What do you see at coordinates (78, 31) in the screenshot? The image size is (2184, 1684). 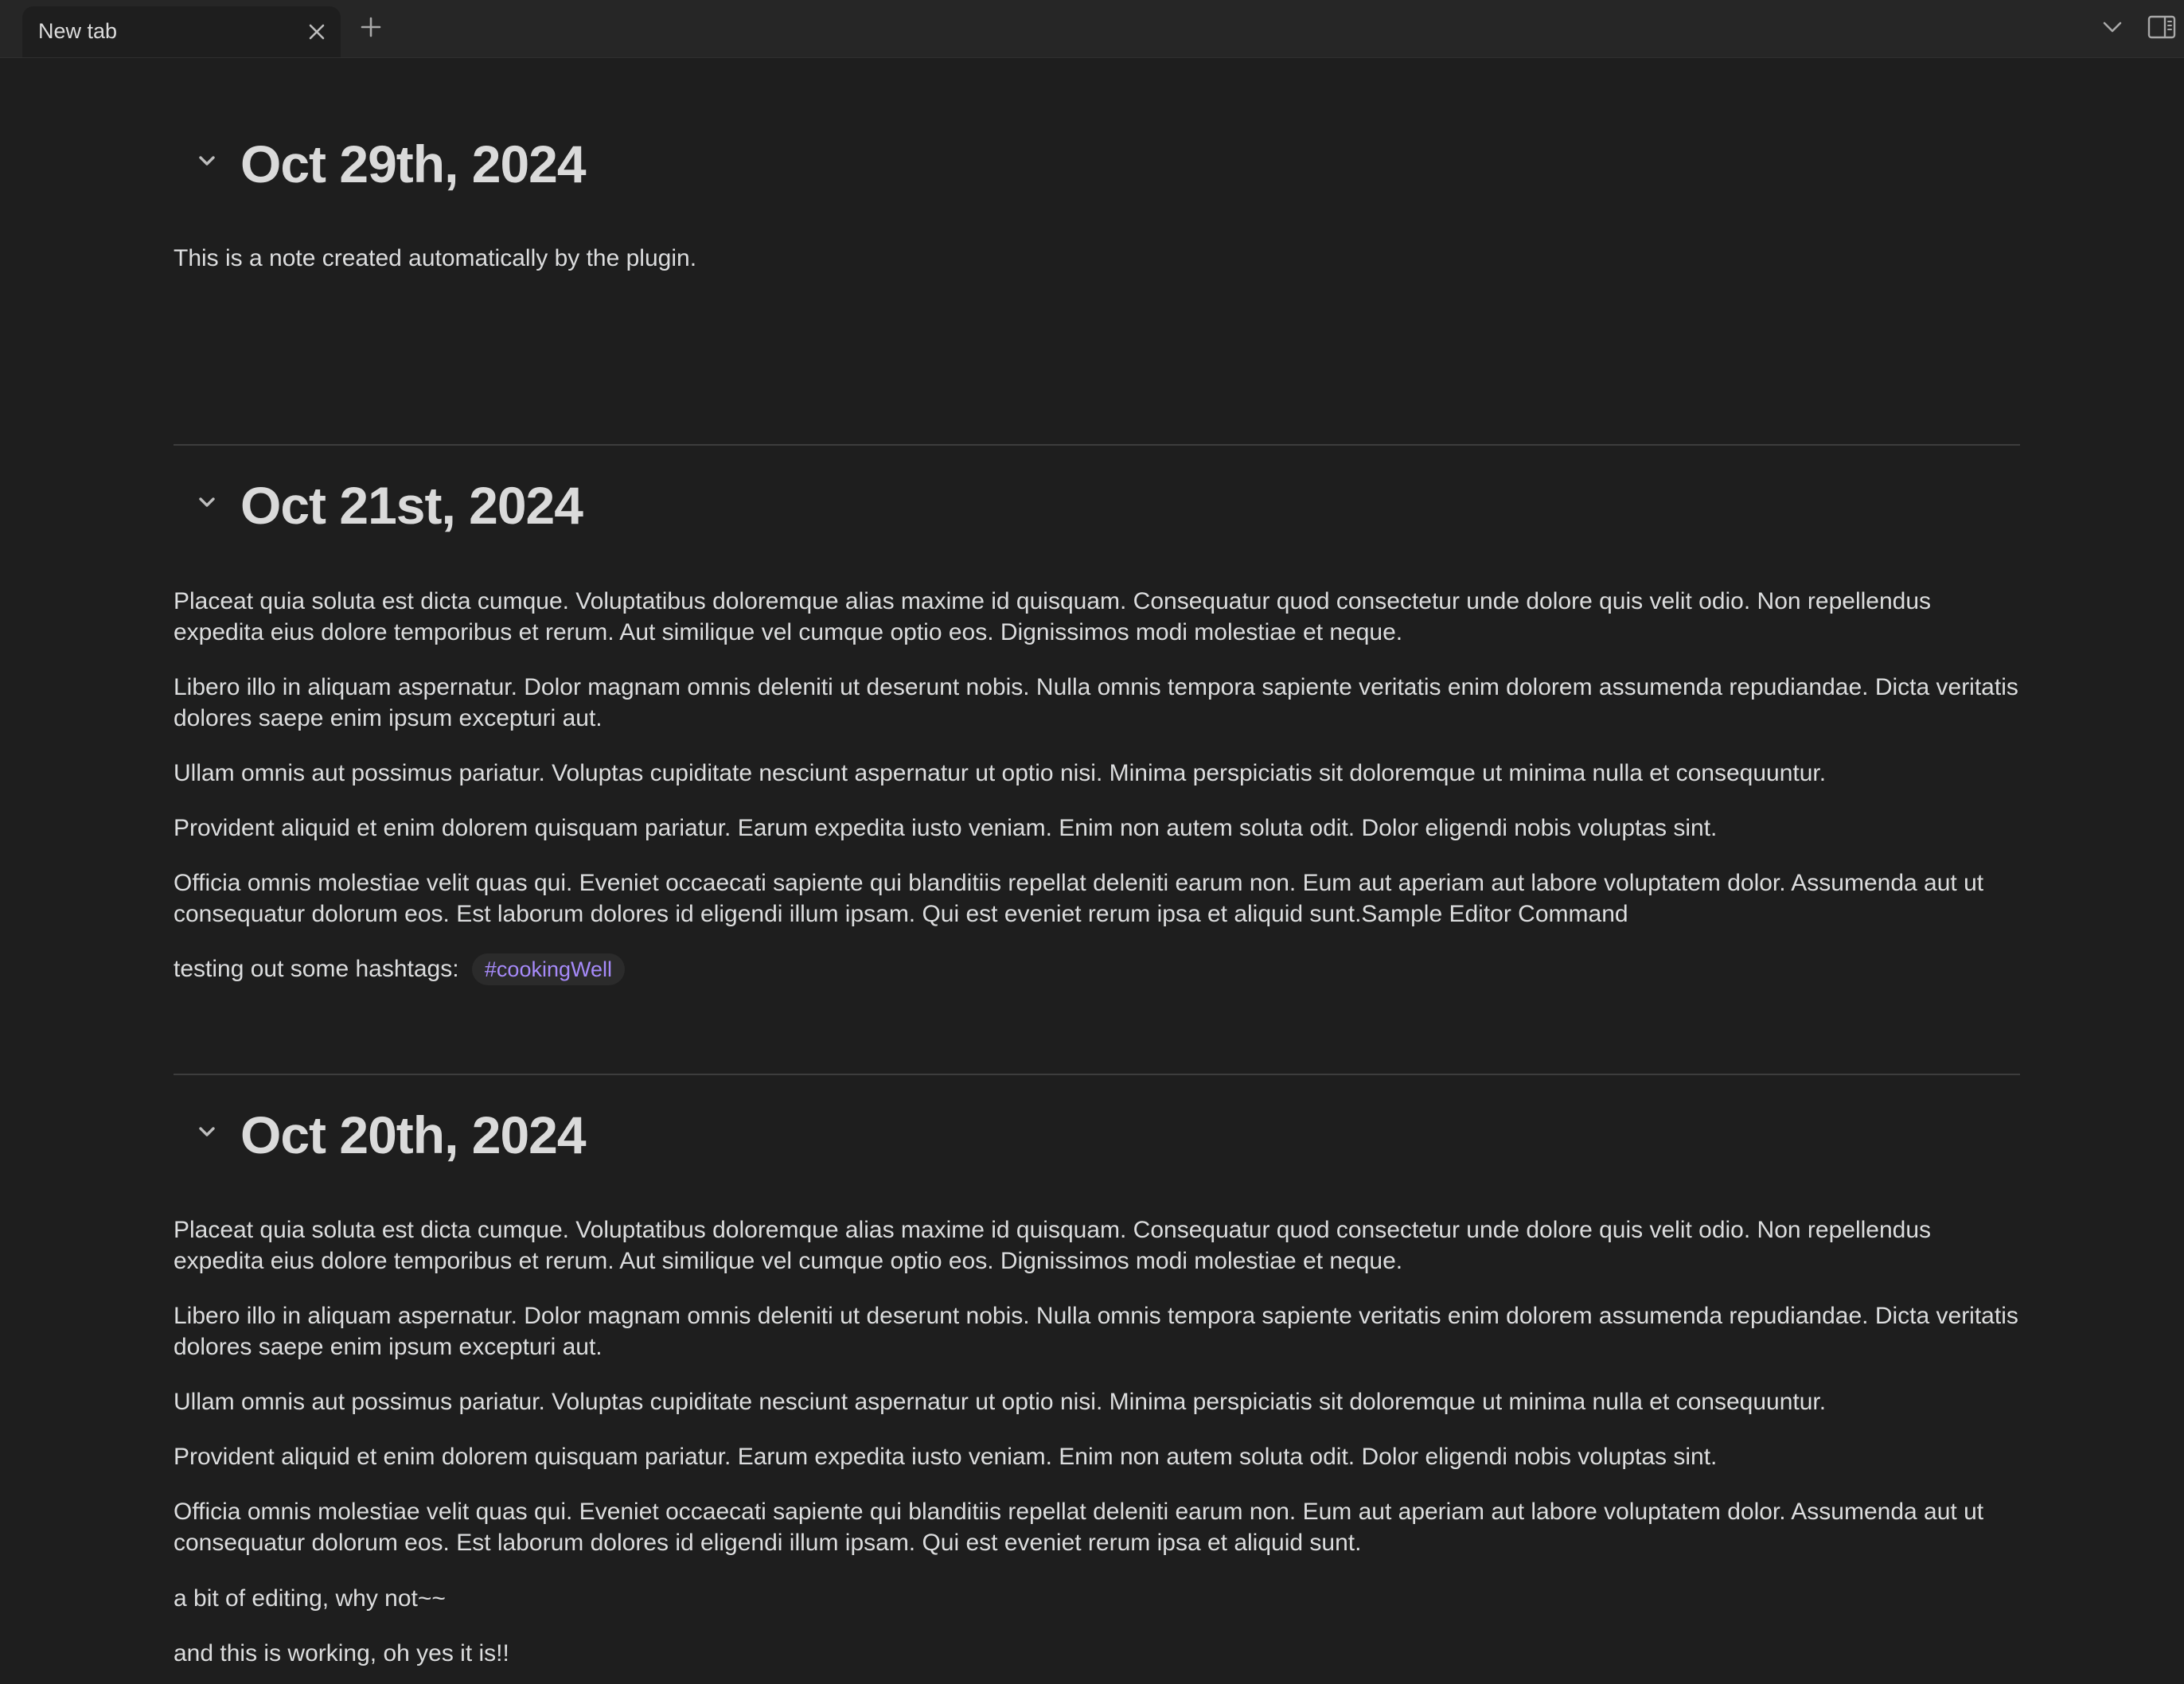 I see `tab-title: New tab` at bounding box center [78, 31].